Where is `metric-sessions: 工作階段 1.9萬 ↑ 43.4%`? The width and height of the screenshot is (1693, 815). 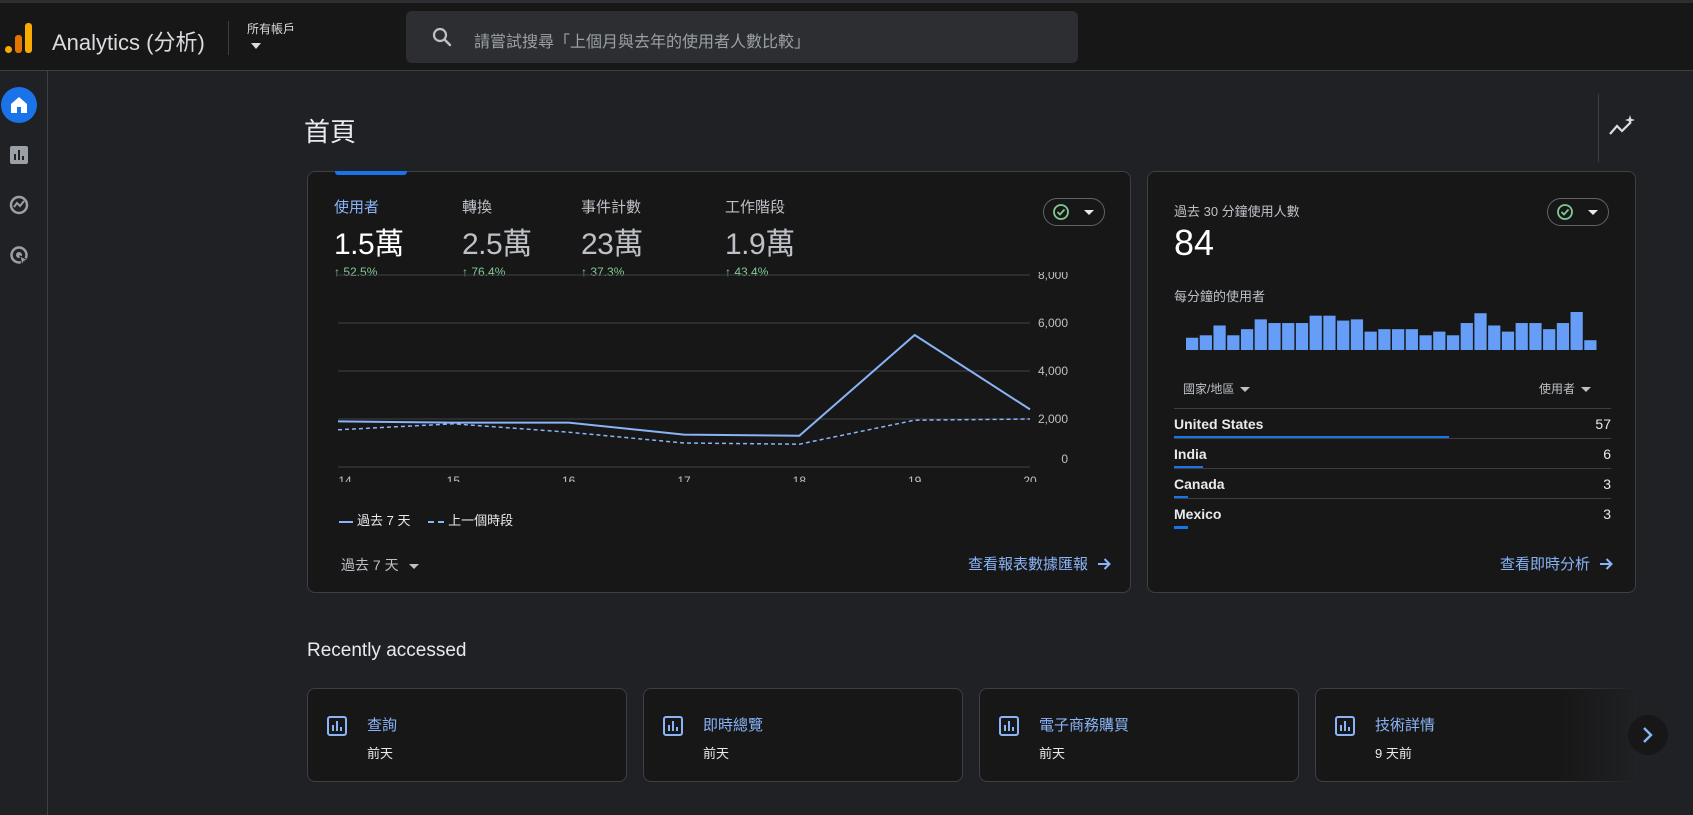 metric-sessions: 工作階段 1.9萬 ↑ 43.4% is located at coordinates (760, 237).